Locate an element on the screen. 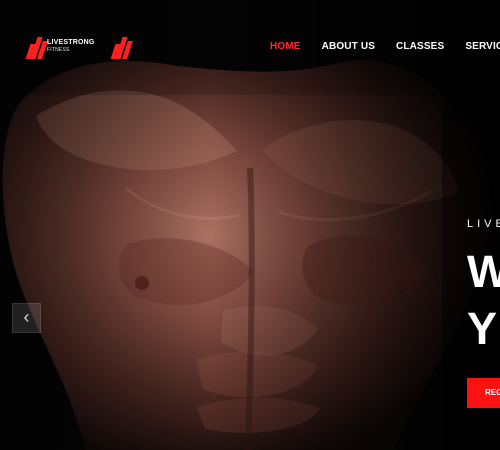 The image size is (500, 450). nav-home-link: HOME is located at coordinates (285, 46).